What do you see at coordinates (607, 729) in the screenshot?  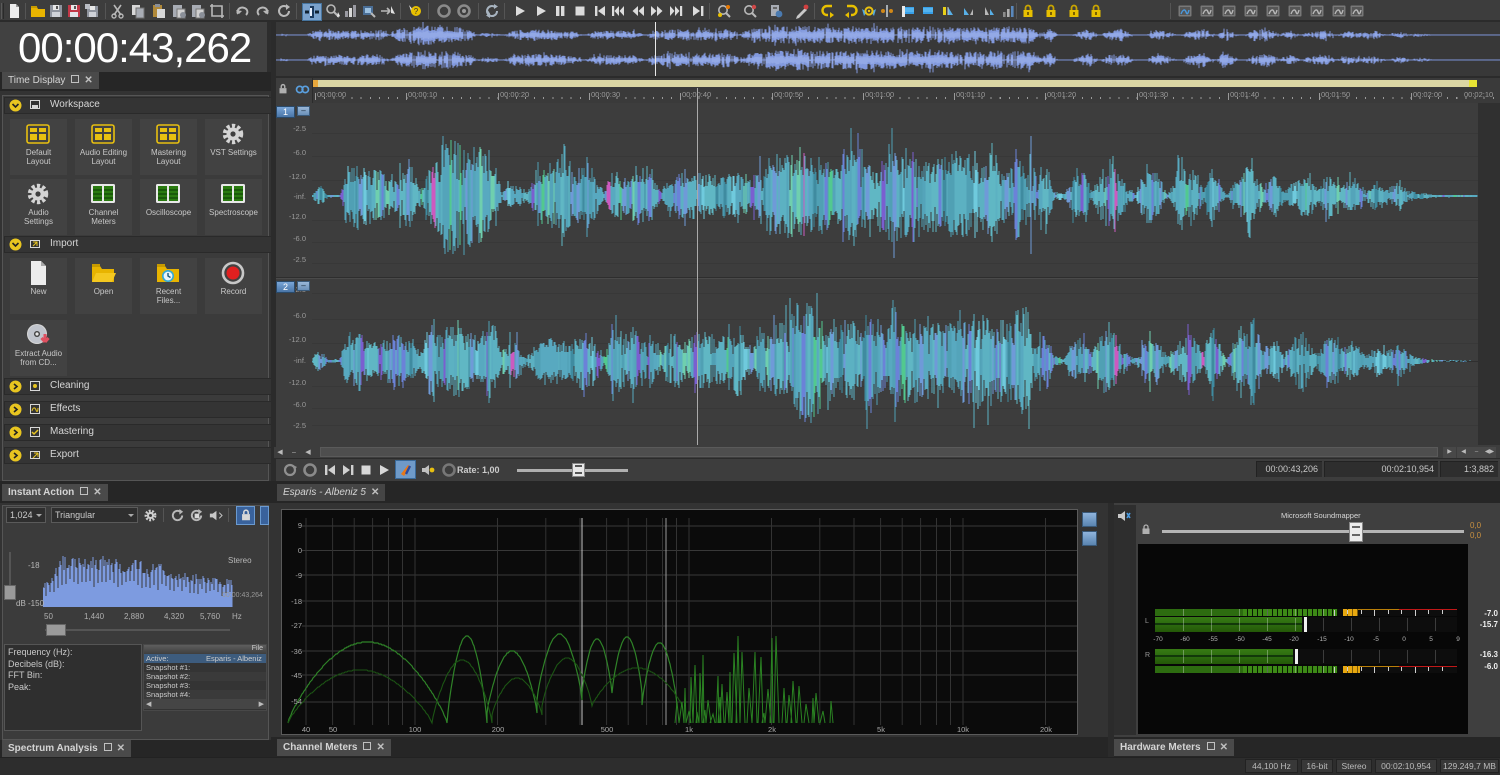 I see `svg-text: 500` at bounding box center [607, 729].